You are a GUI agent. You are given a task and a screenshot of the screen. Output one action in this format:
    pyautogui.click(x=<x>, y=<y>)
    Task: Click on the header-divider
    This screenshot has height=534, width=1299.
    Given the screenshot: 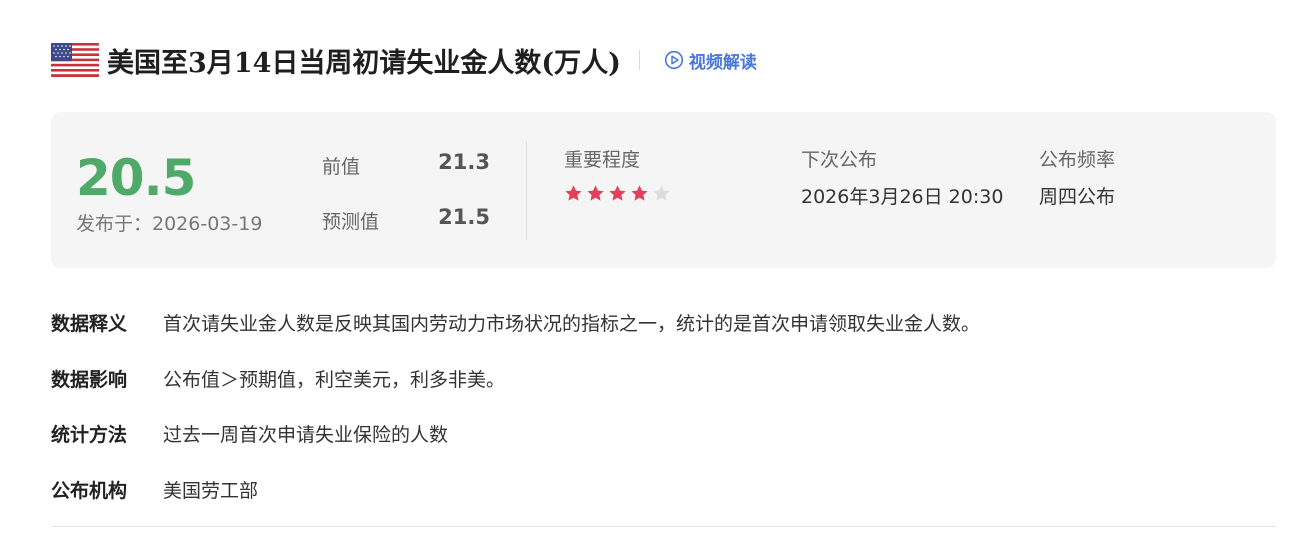 What is the action you would take?
    pyautogui.click(x=639, y=60)
    